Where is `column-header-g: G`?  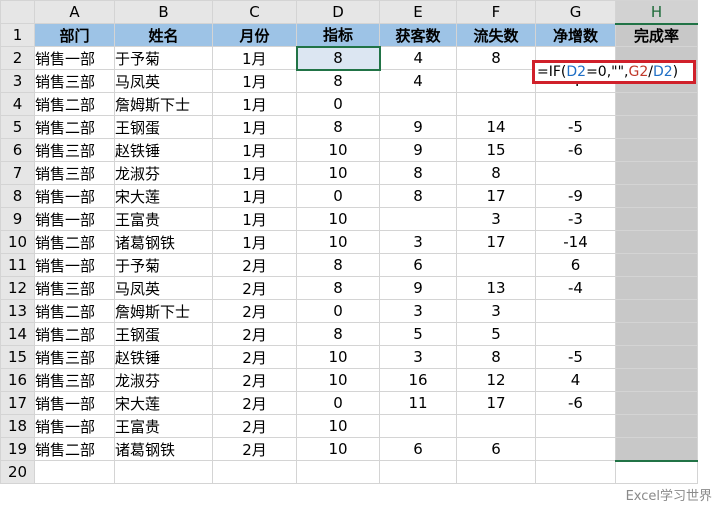 column-header-g: G is located at coordinates (575, 12).